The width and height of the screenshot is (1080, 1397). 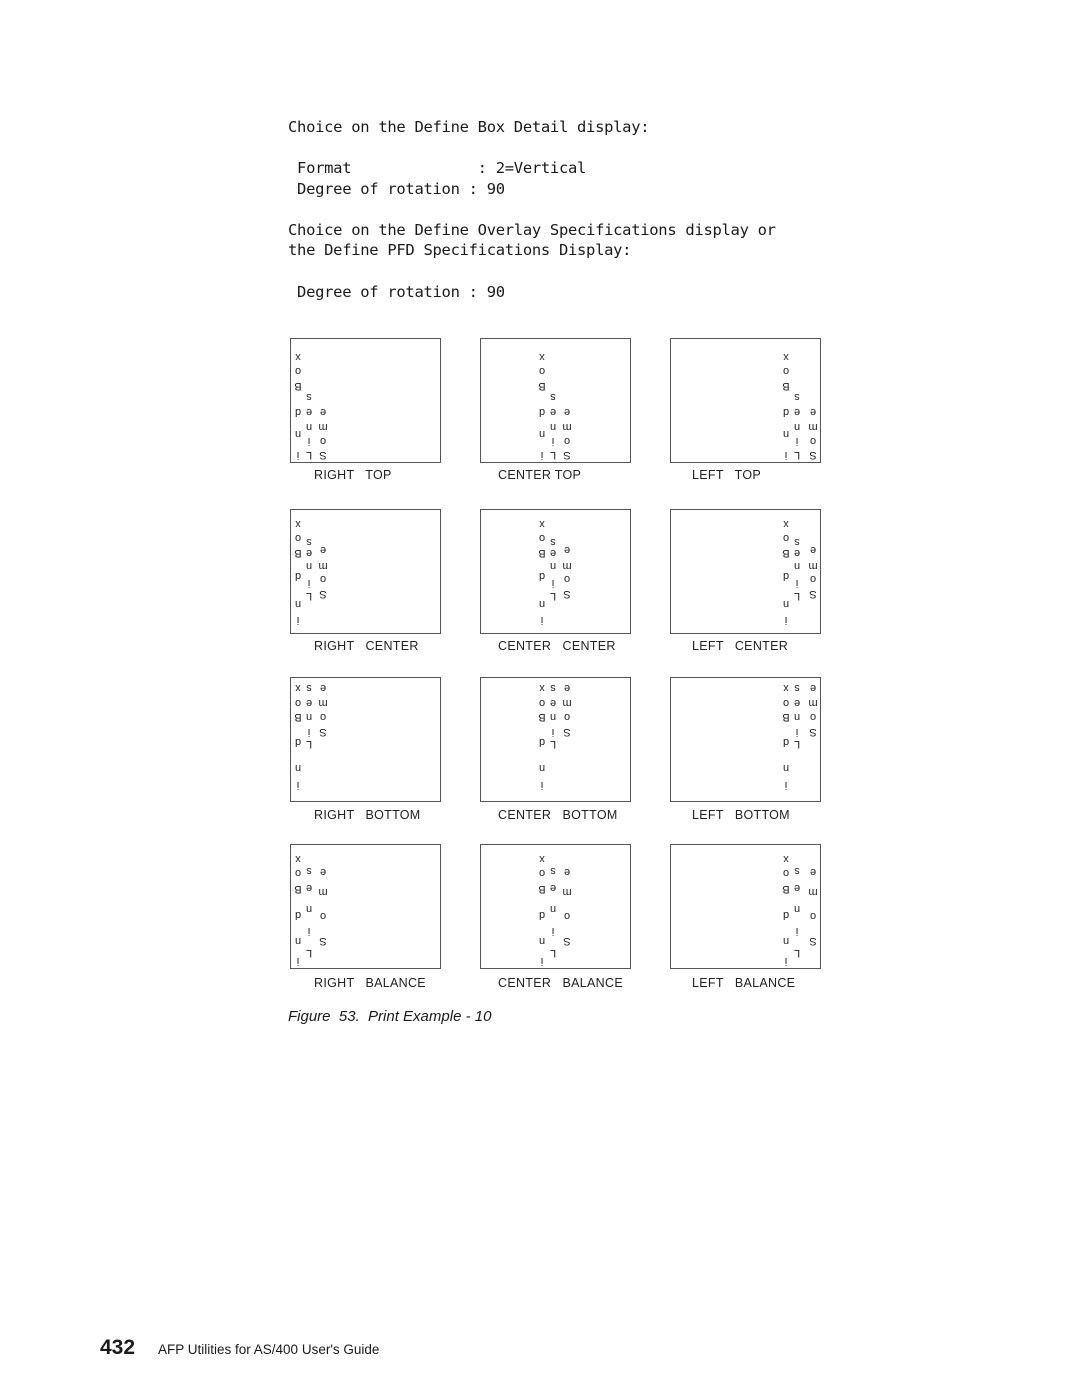 What do you see at coordinates (540, 475) in the screenshot?
I see `box-label: CENTER TOP` at bounding box center [540, 475].